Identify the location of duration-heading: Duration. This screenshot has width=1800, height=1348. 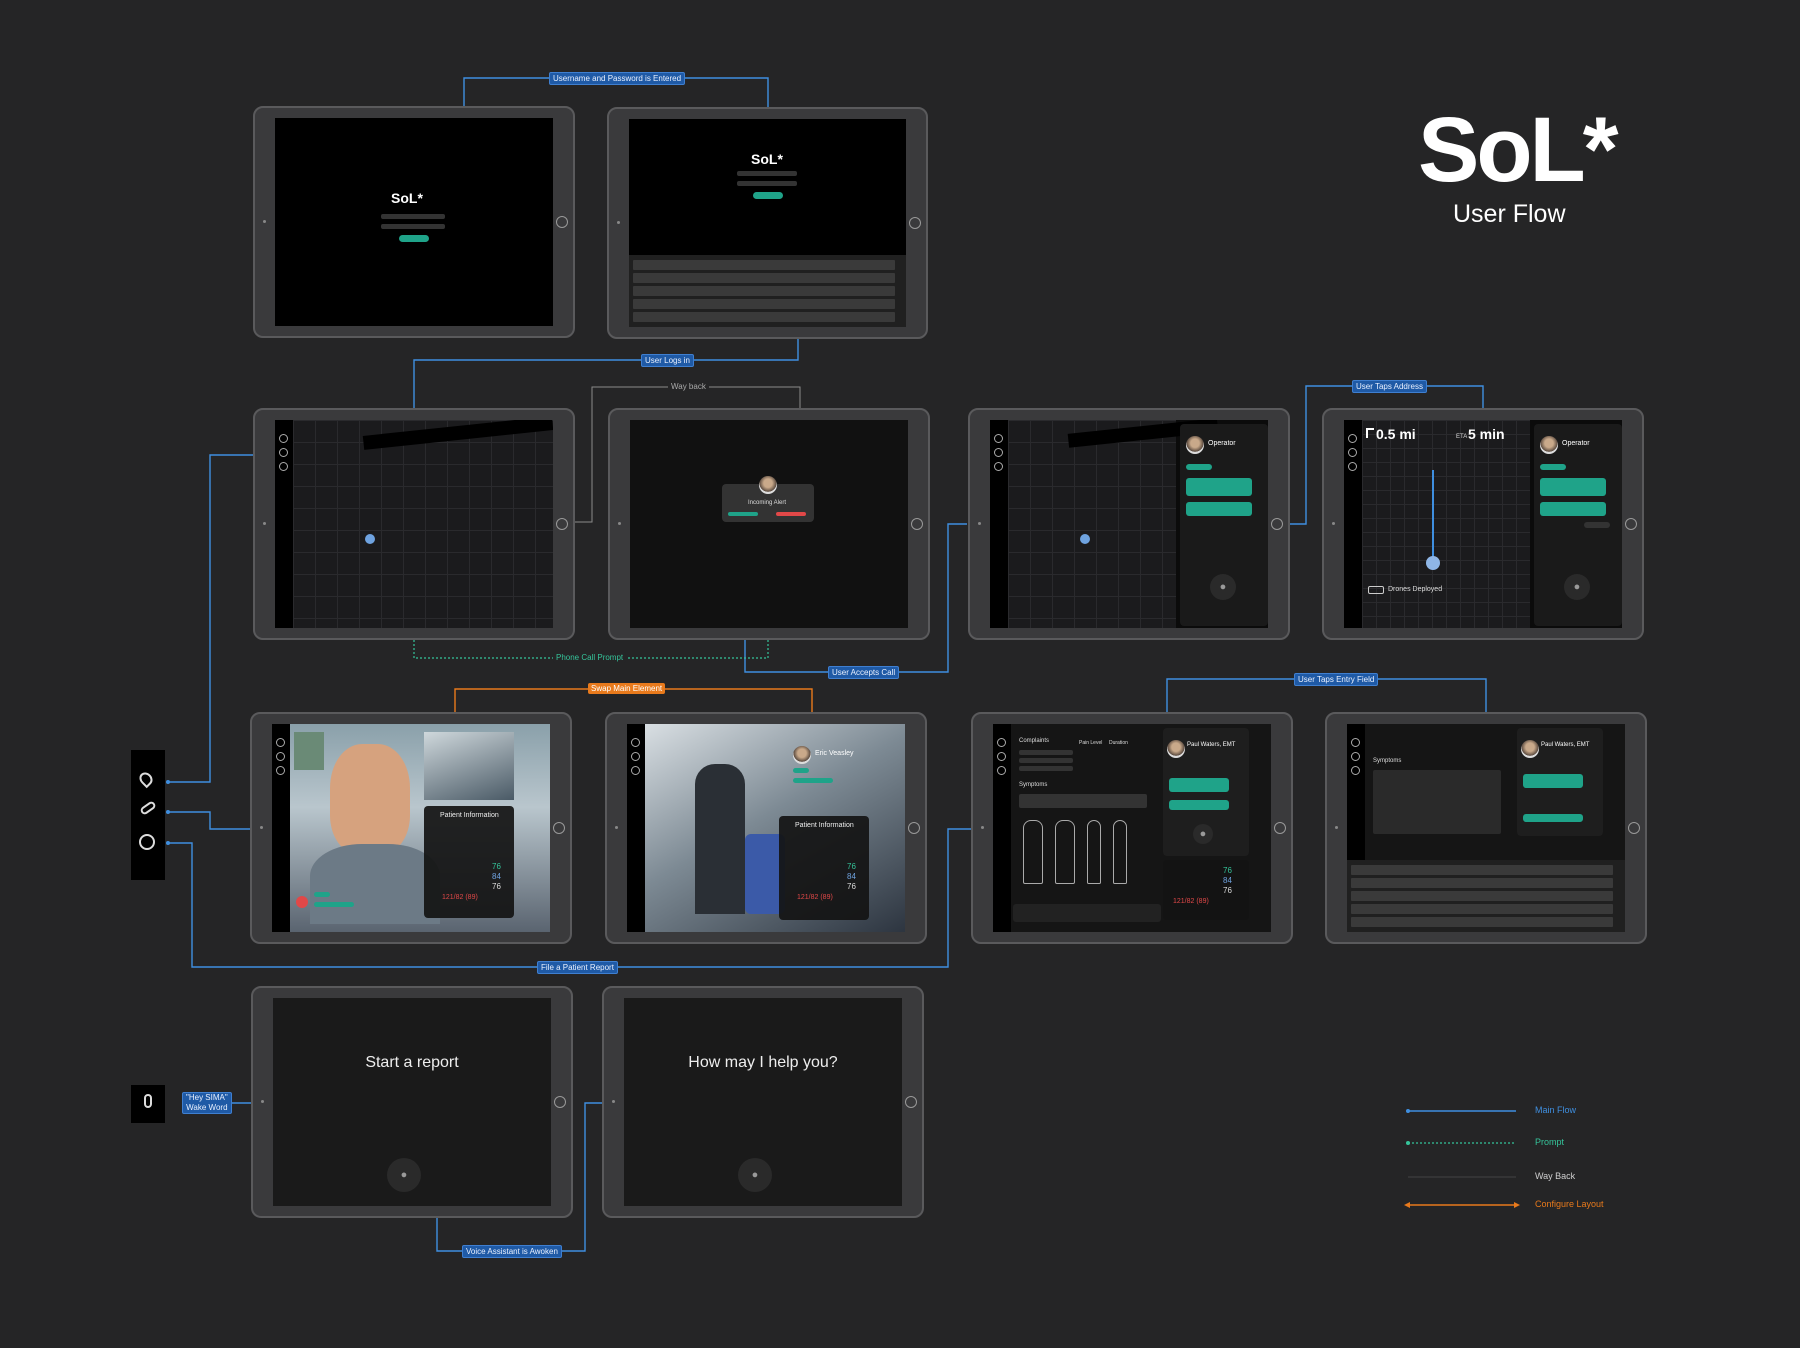
(1118, 743).